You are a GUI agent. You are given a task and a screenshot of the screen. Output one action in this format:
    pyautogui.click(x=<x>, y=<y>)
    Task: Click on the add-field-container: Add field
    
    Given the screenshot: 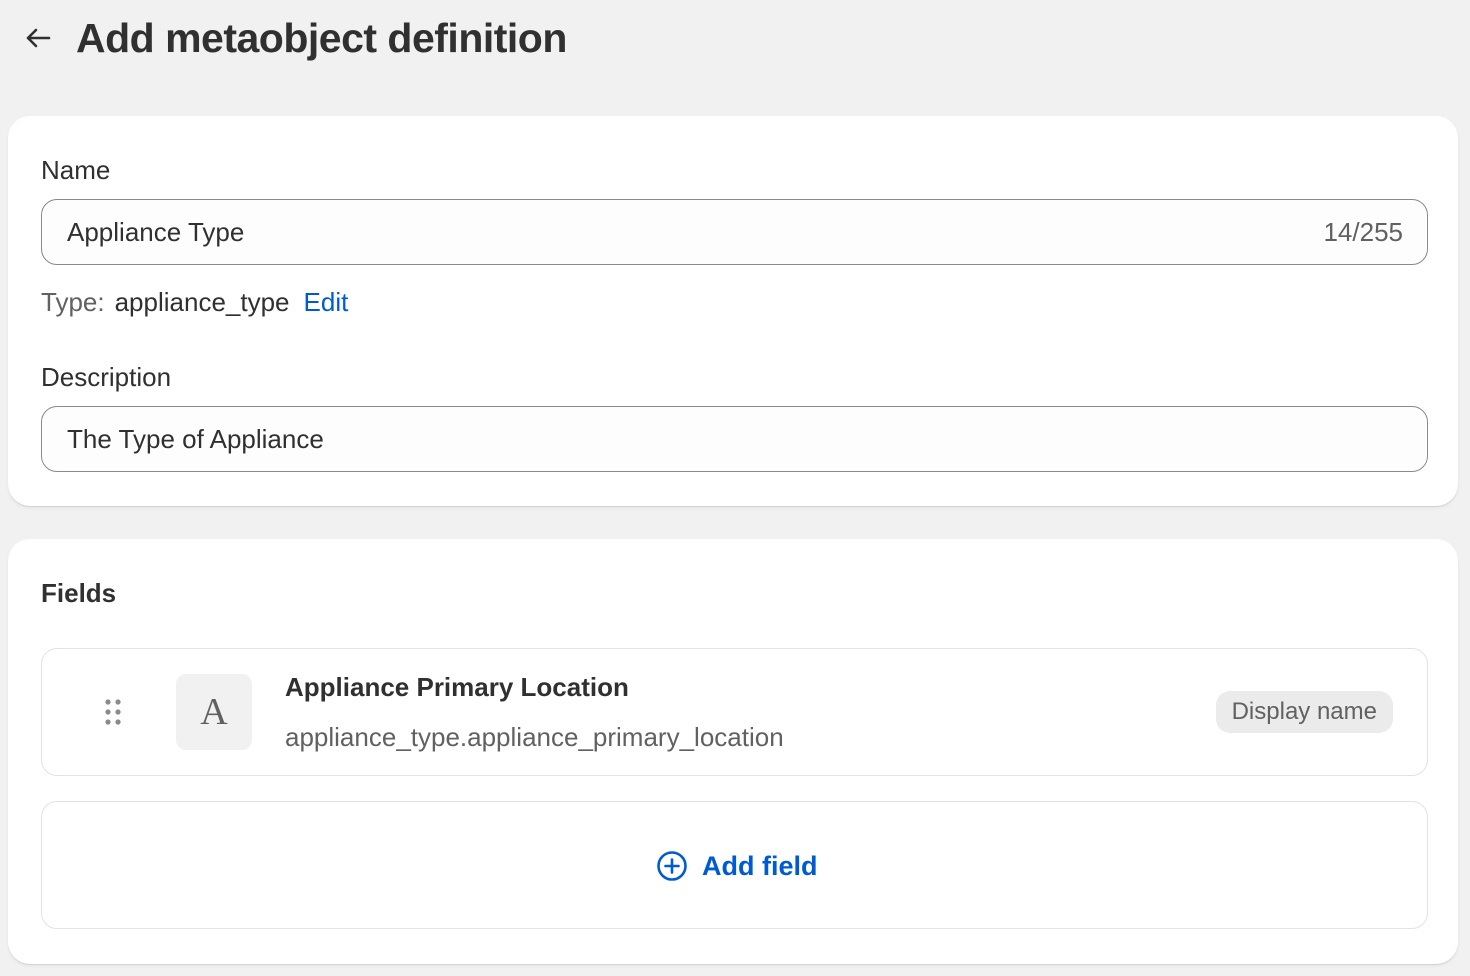 What is the action you would take?
    pyautogui.click(x=734, y=865)
    